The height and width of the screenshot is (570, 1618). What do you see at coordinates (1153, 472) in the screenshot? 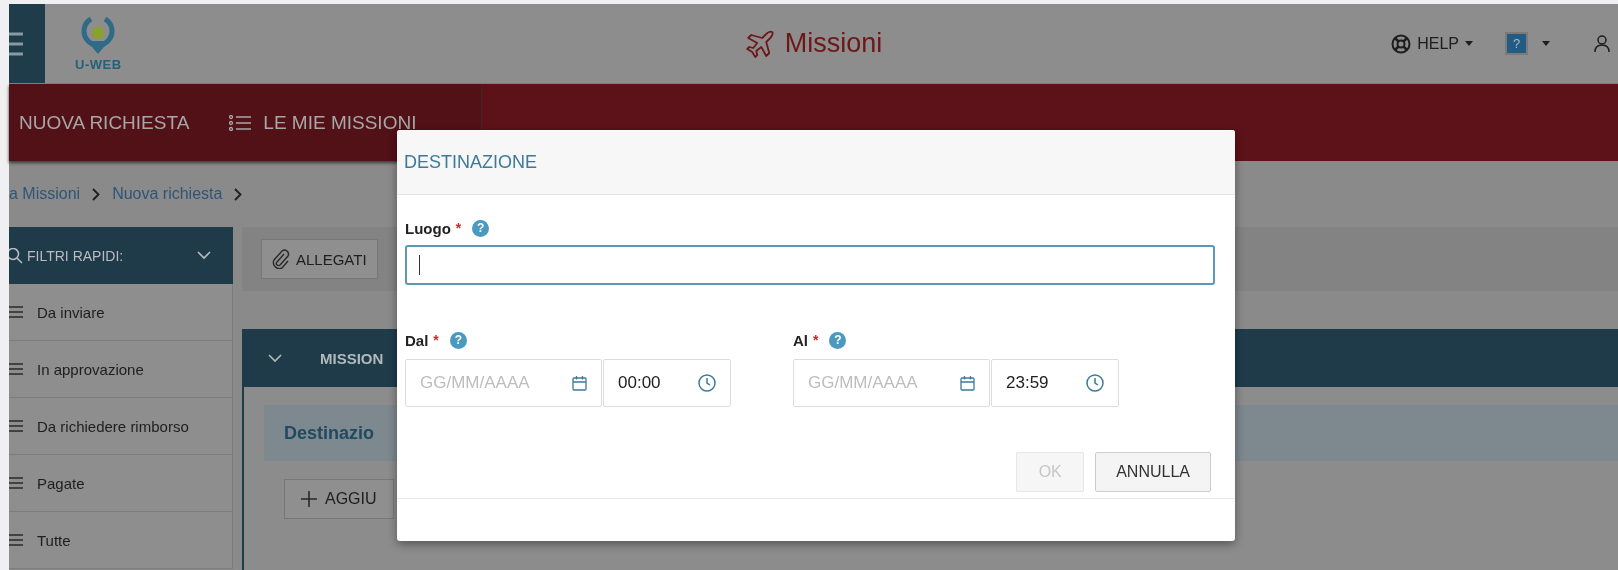
I see `cancel-button: ANNULLA` at bounding box center [1153, 472].